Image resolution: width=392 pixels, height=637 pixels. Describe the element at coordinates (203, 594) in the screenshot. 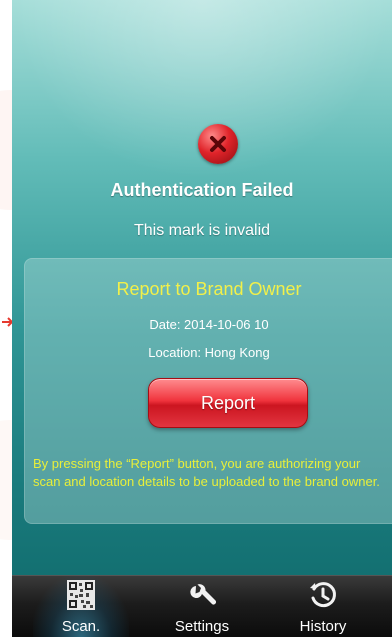

I see `wrench-icon` at that location.